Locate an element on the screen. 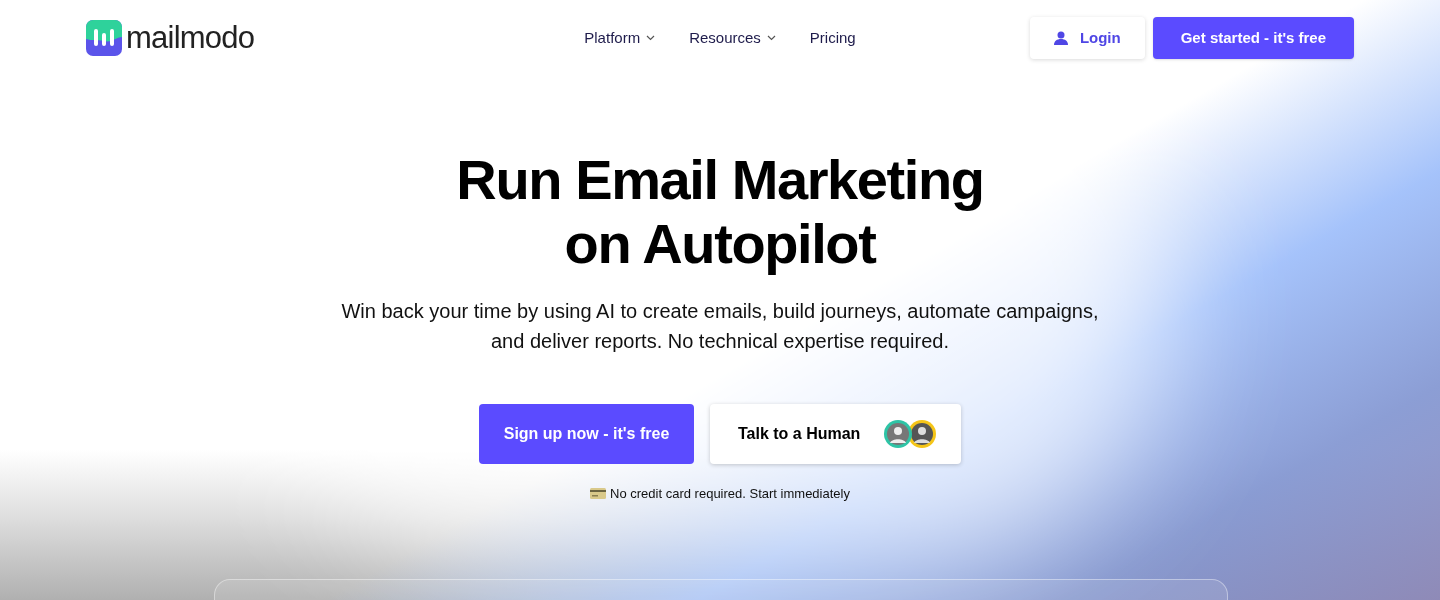 The image size is (1440, 600). login-button: Login is located at coordinates (1087, 38).